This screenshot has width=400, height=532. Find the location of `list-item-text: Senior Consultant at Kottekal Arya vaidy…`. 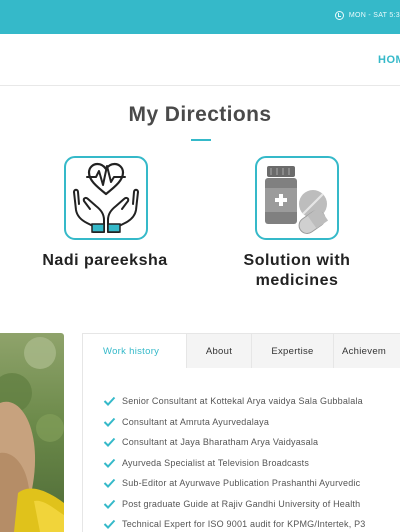

list-item-text: Senior Consultant at Kottekal Arya vaidy… is located at coordinates (242, 401).